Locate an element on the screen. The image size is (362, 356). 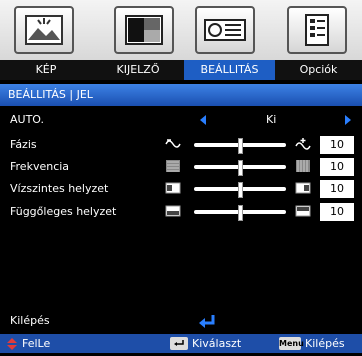
footer-select: Kiválaszt is located at coordinates (210, 343).